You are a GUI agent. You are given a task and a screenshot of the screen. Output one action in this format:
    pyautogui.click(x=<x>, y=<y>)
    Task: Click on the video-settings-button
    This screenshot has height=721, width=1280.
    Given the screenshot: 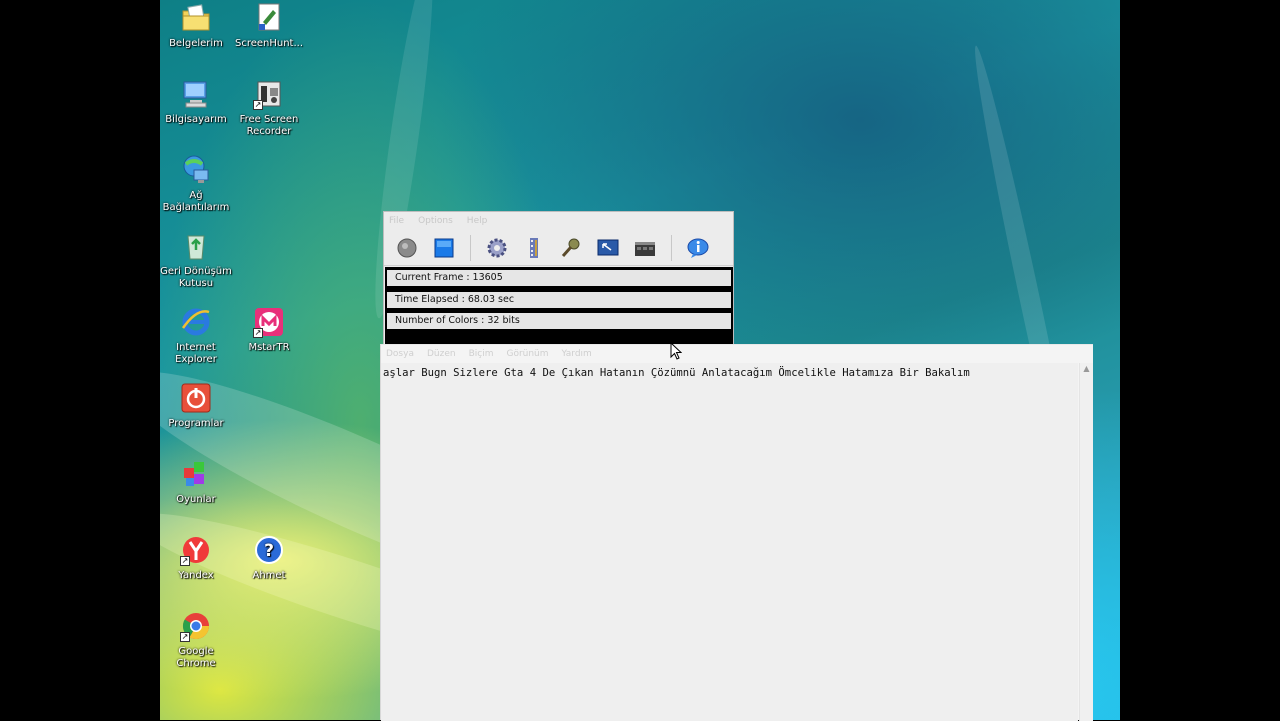 What is the action you would take?
    pyautogui.click(x=645, y=248)
    